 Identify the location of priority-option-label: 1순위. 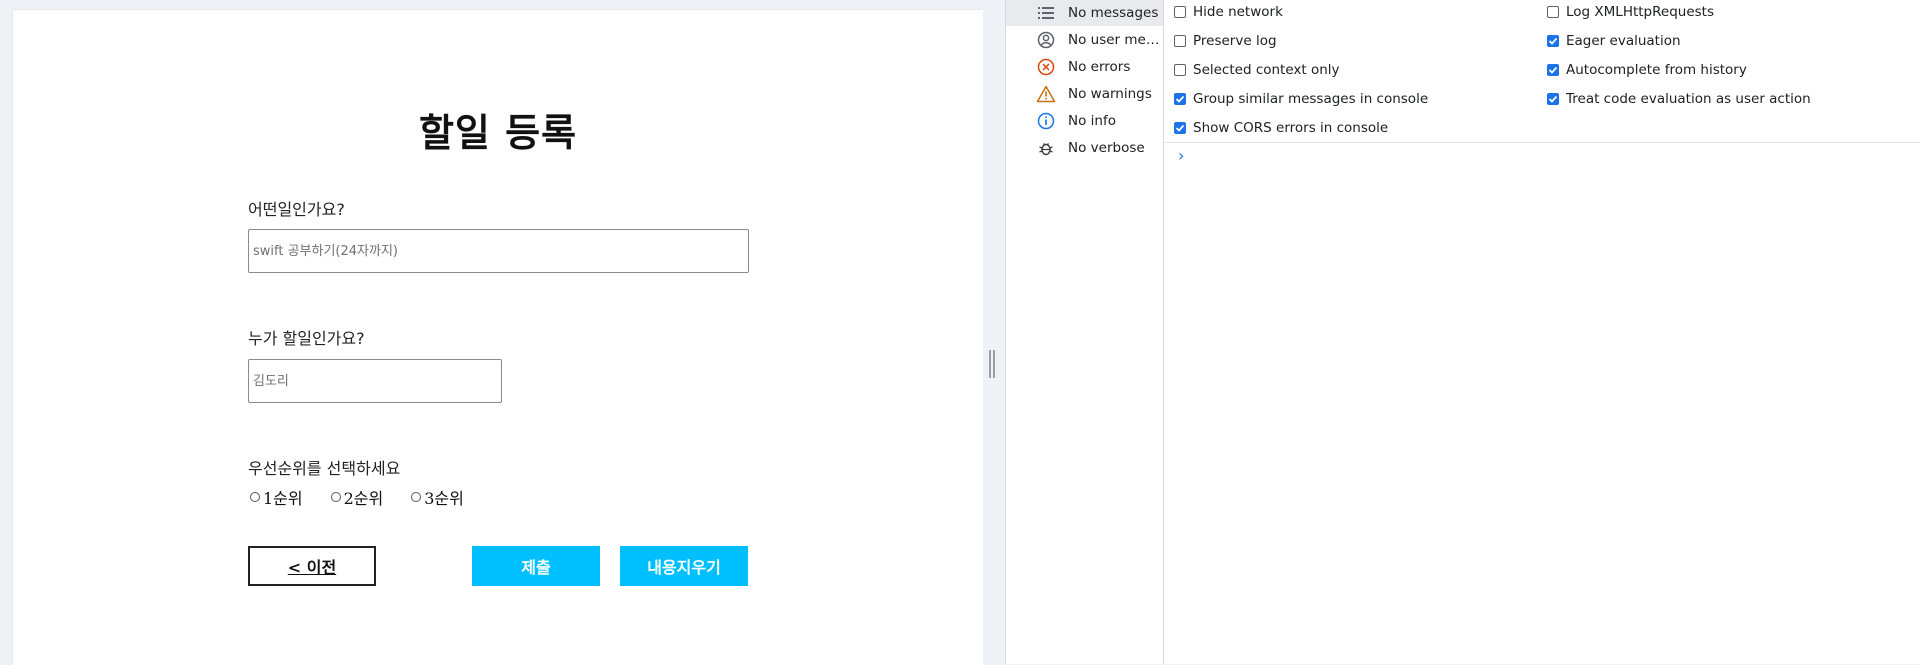
(283, 498).